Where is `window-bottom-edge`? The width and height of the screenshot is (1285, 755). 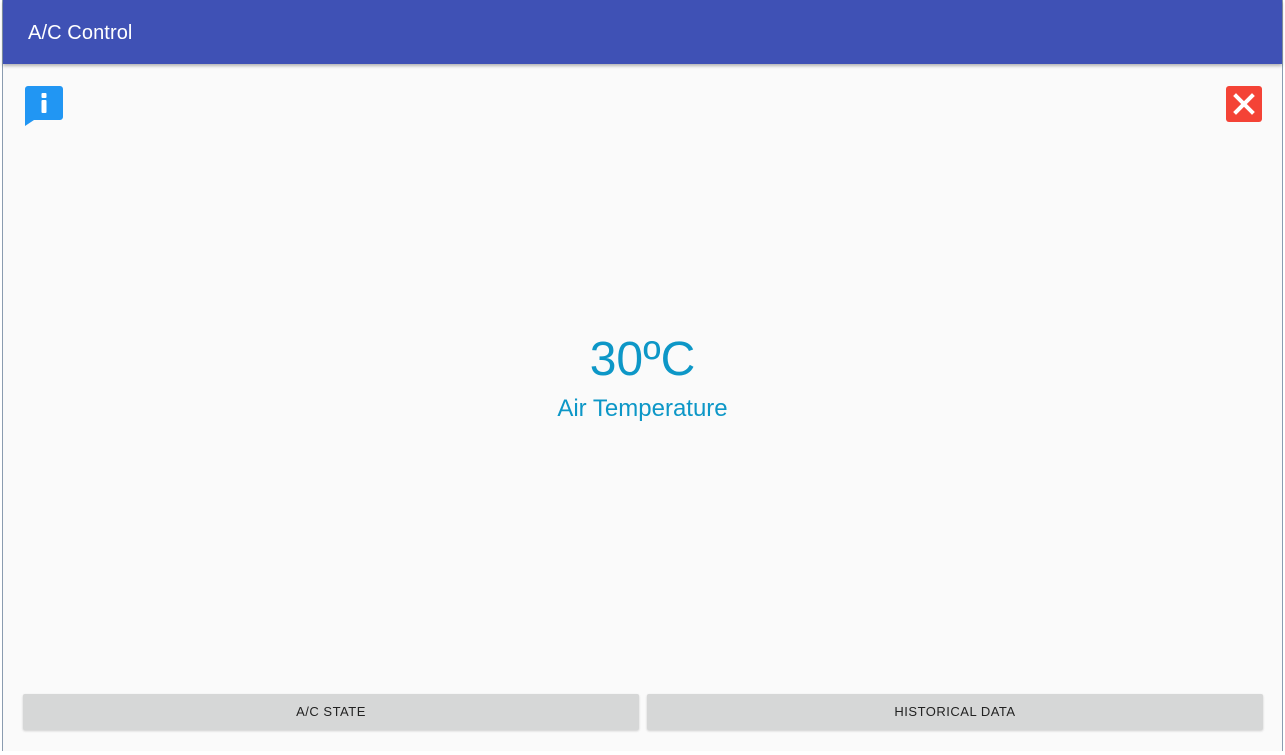
window-bottom-edge is located at coordinates (642, 753).